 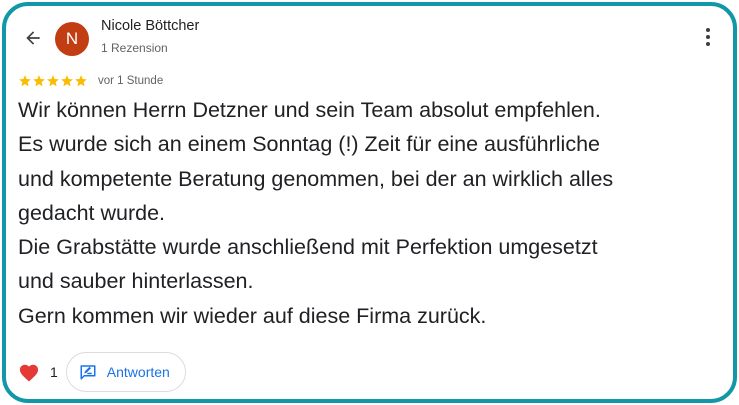 What do you see at coordinates (708, 37) in the screenshot?
I see `more-options-button` at bounding box center [708, 37].